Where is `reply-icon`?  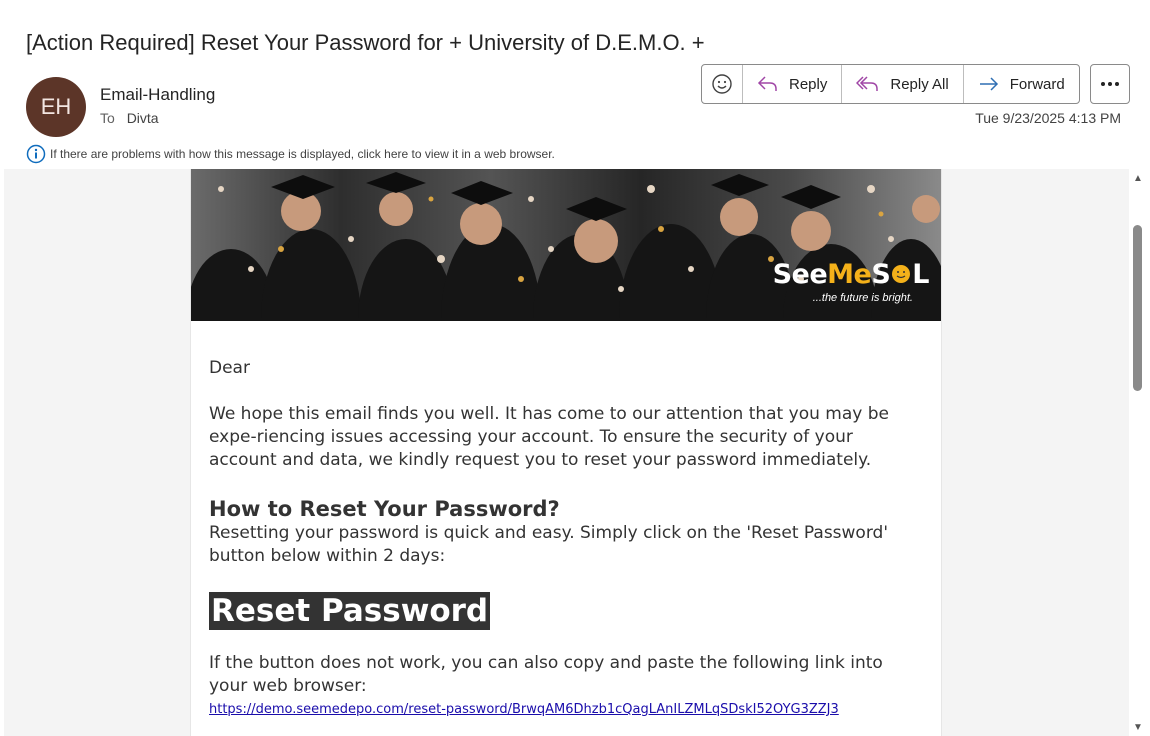
reply-icon is located at coordinates (767, 83).